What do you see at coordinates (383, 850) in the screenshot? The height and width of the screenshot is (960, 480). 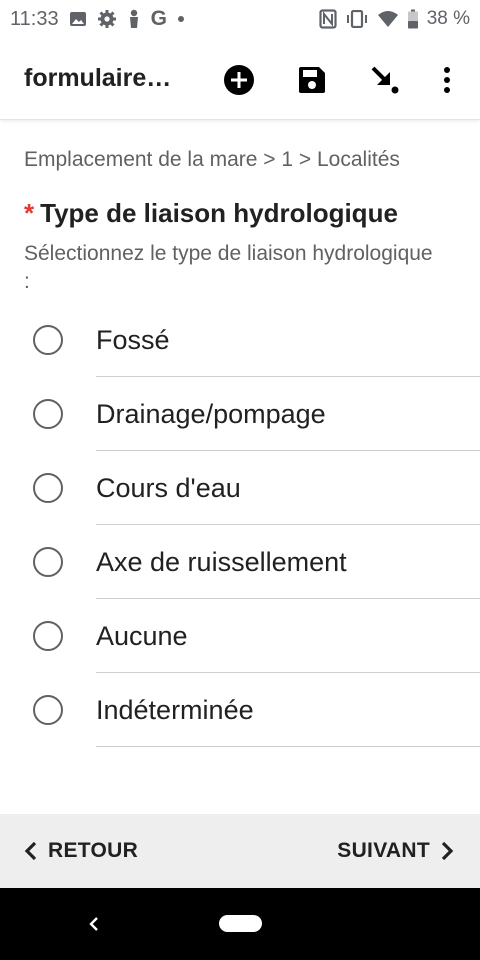 I see `next-label: SUIVANT` at bounding box center [383, 850].